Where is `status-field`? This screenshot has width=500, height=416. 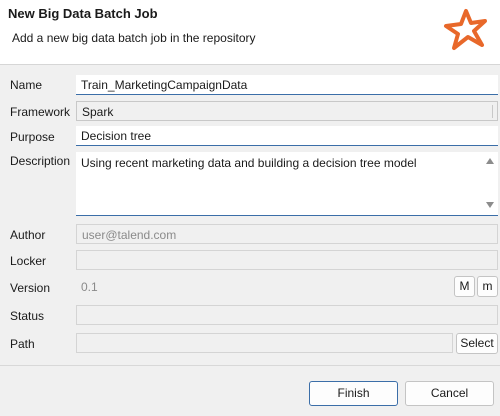
status-field is located at coordinates (287, 315).